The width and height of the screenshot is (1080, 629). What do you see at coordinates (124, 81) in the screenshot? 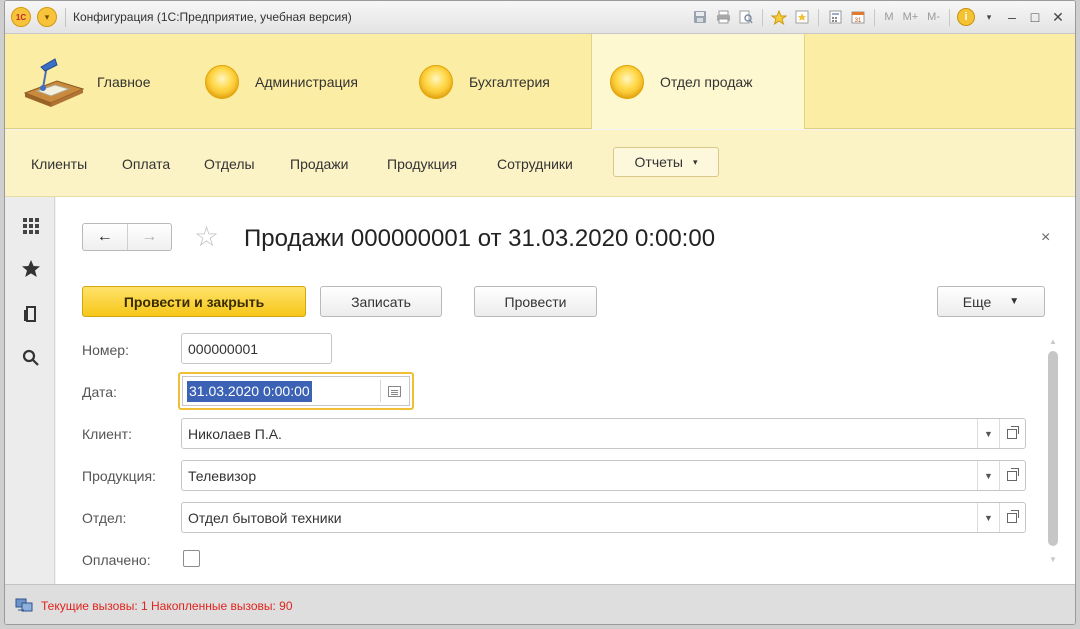
I see `section-label: Главное` at bounding box center [124, 81].